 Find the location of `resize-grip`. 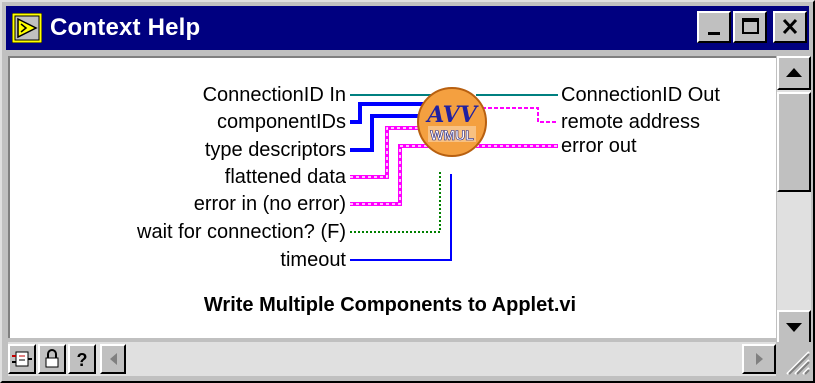

resize-grip is located at coordinates (794, 359).